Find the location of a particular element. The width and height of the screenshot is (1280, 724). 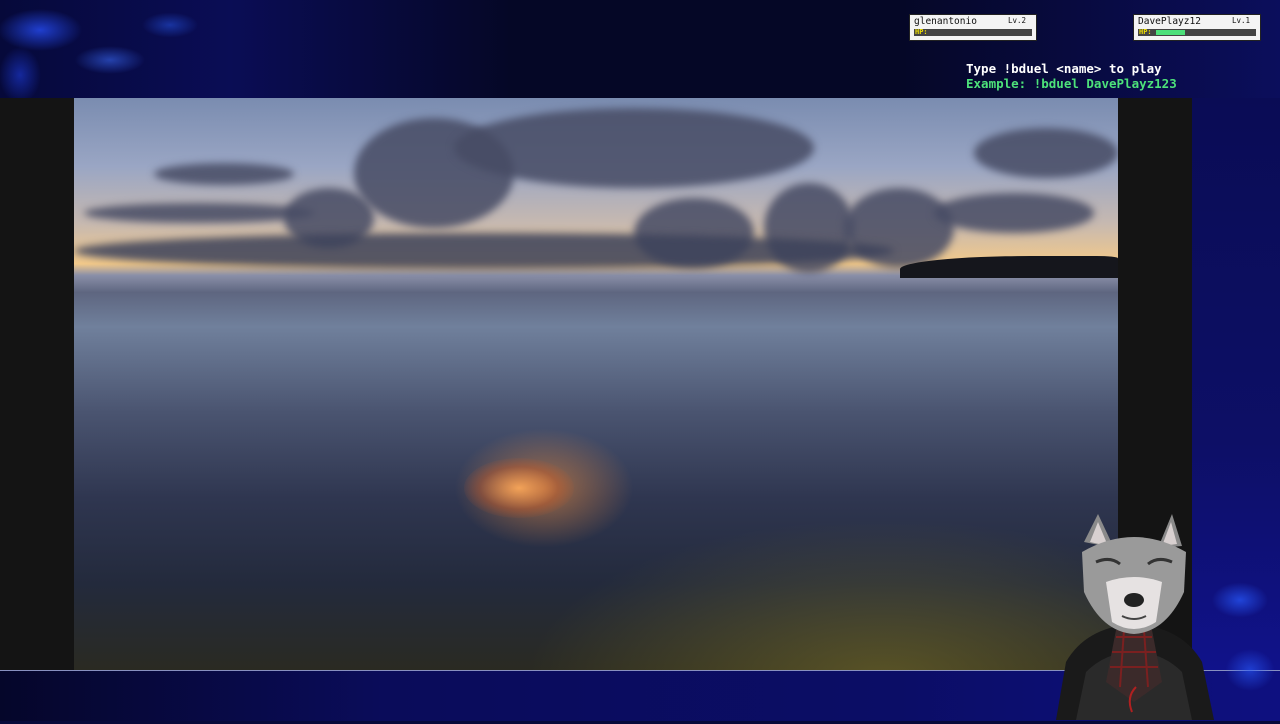

player-name: DavePlayz12 is located at coordinates (1169, 21).